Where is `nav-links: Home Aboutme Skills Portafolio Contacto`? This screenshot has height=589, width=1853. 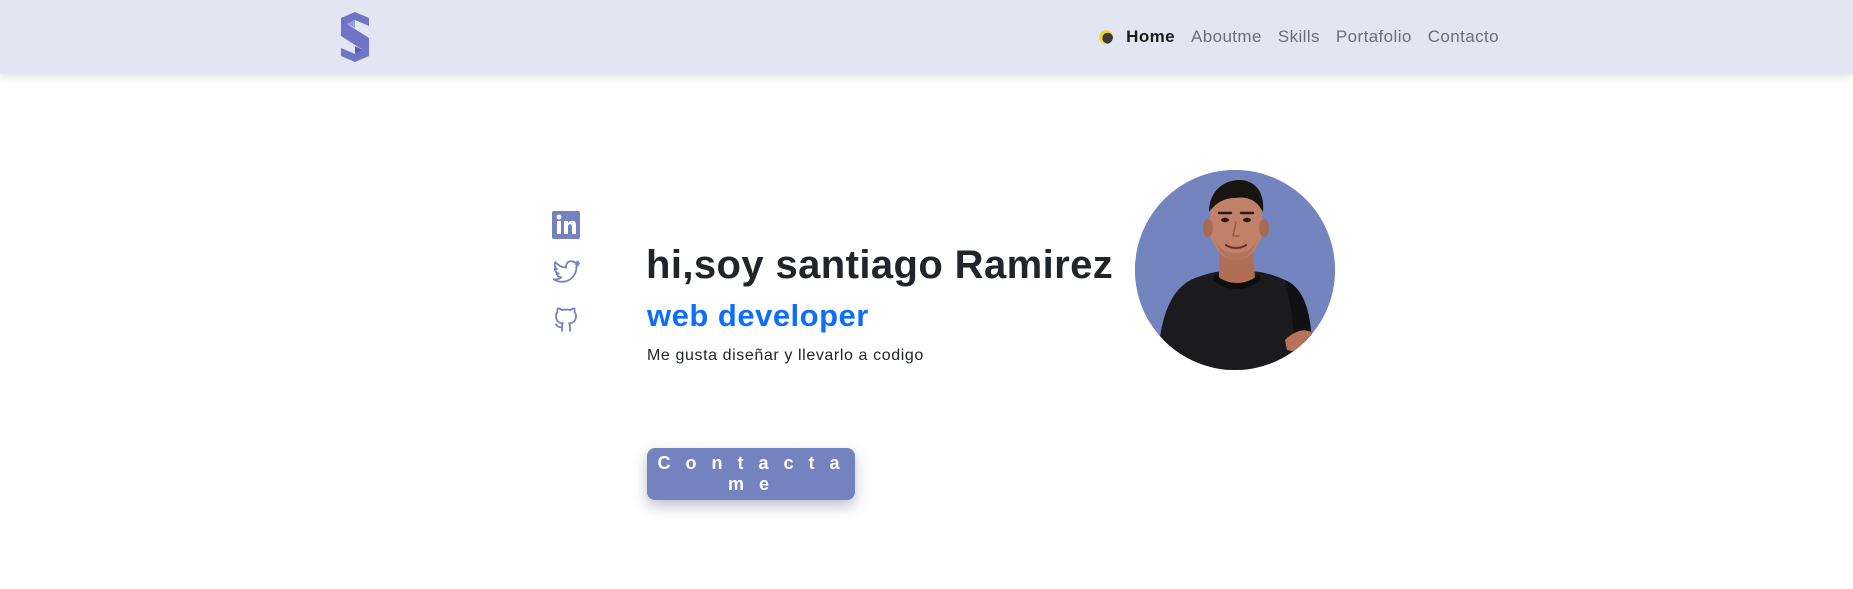 nav-links: Home Aboutme Skills Portafolio Contacto is located at coordinates (1299, 37).